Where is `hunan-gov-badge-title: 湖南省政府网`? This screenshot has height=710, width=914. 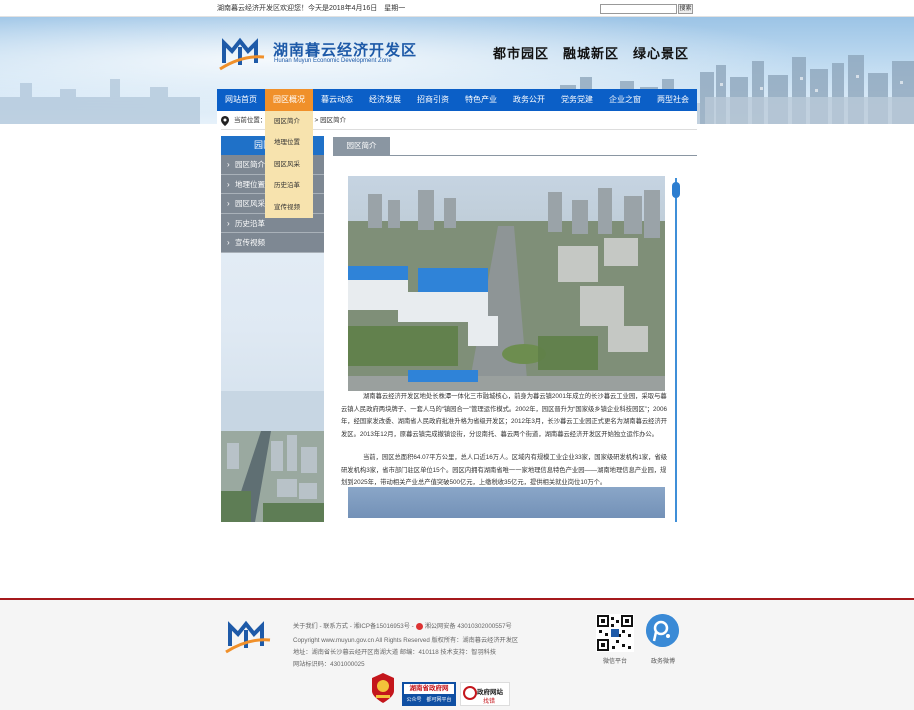 hunan-gov-badge-title: 湖南省政府网 is located at coordinates (429, 689).